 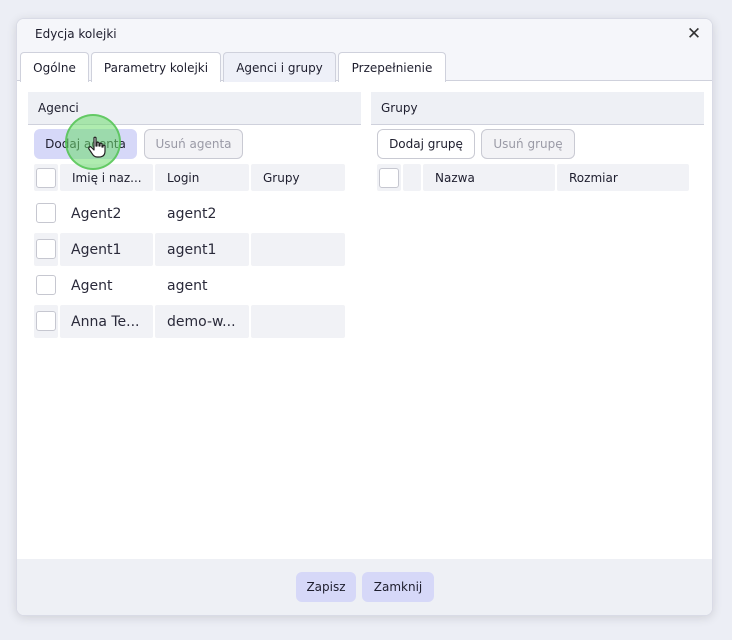 I want to click on add-group-button: Dodaj grupę, so click(x=426, y=144).